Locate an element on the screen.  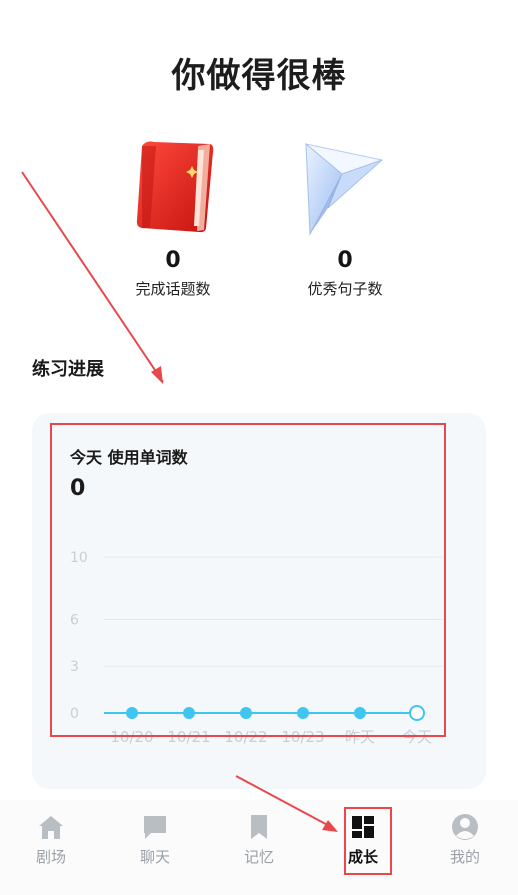
completed-topics-value: 0 is located at coordinates (173, 260).